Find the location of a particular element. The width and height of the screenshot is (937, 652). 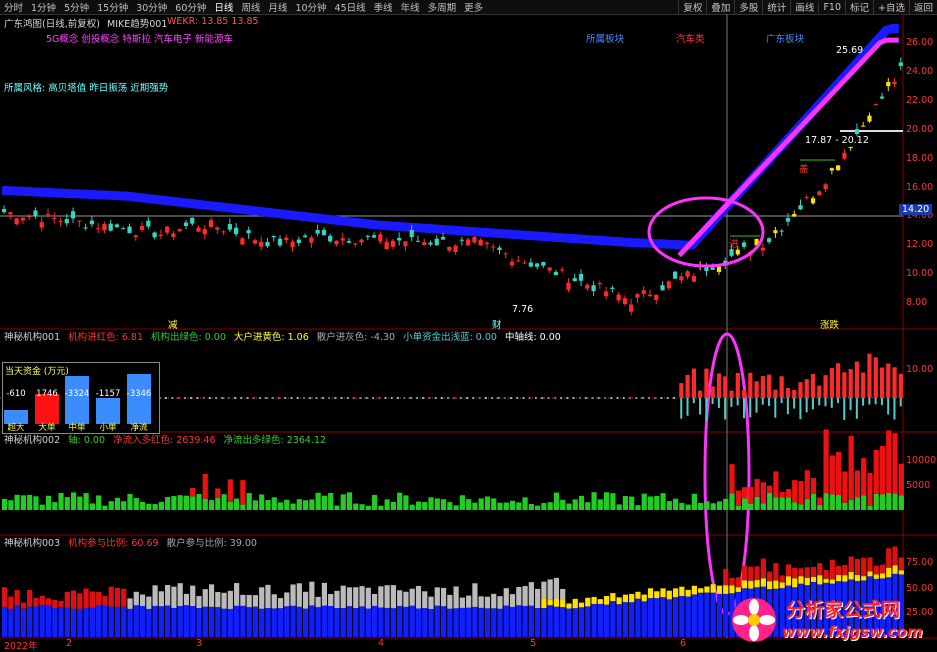

period-tab: 15分钟 is located at coordinates (112, 7).